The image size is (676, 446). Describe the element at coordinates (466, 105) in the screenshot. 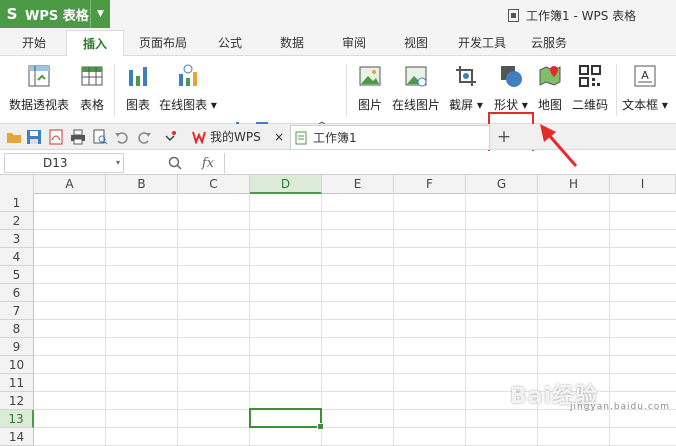

I see `screenshot-label: 截屏 ▾` at that location.